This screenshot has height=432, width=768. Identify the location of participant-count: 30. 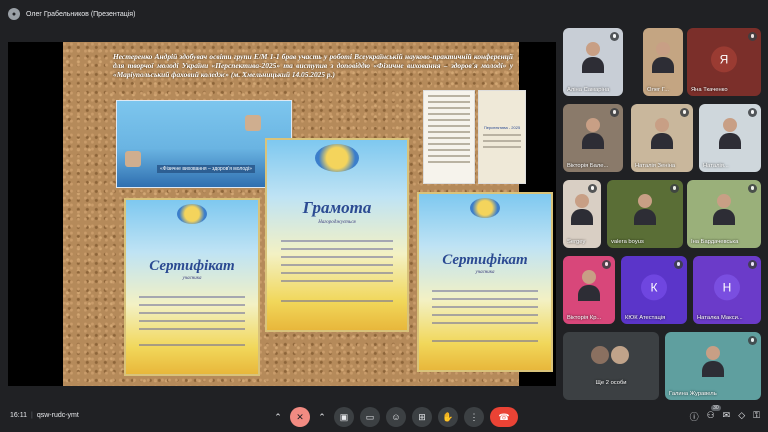
(716, 408).